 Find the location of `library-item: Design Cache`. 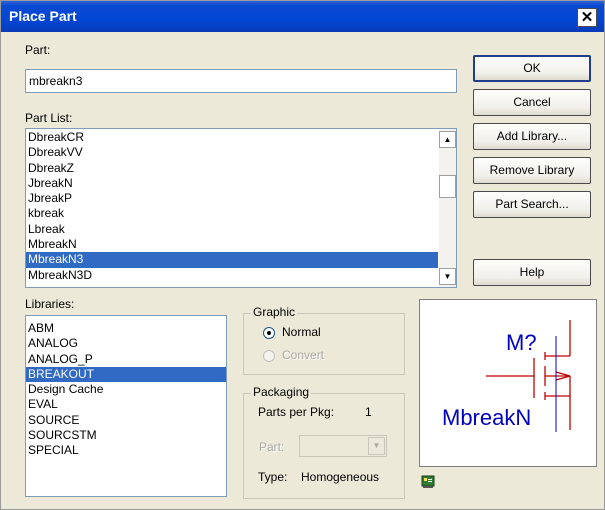

library-item: Design Cache is located at coordinates (126, 389).